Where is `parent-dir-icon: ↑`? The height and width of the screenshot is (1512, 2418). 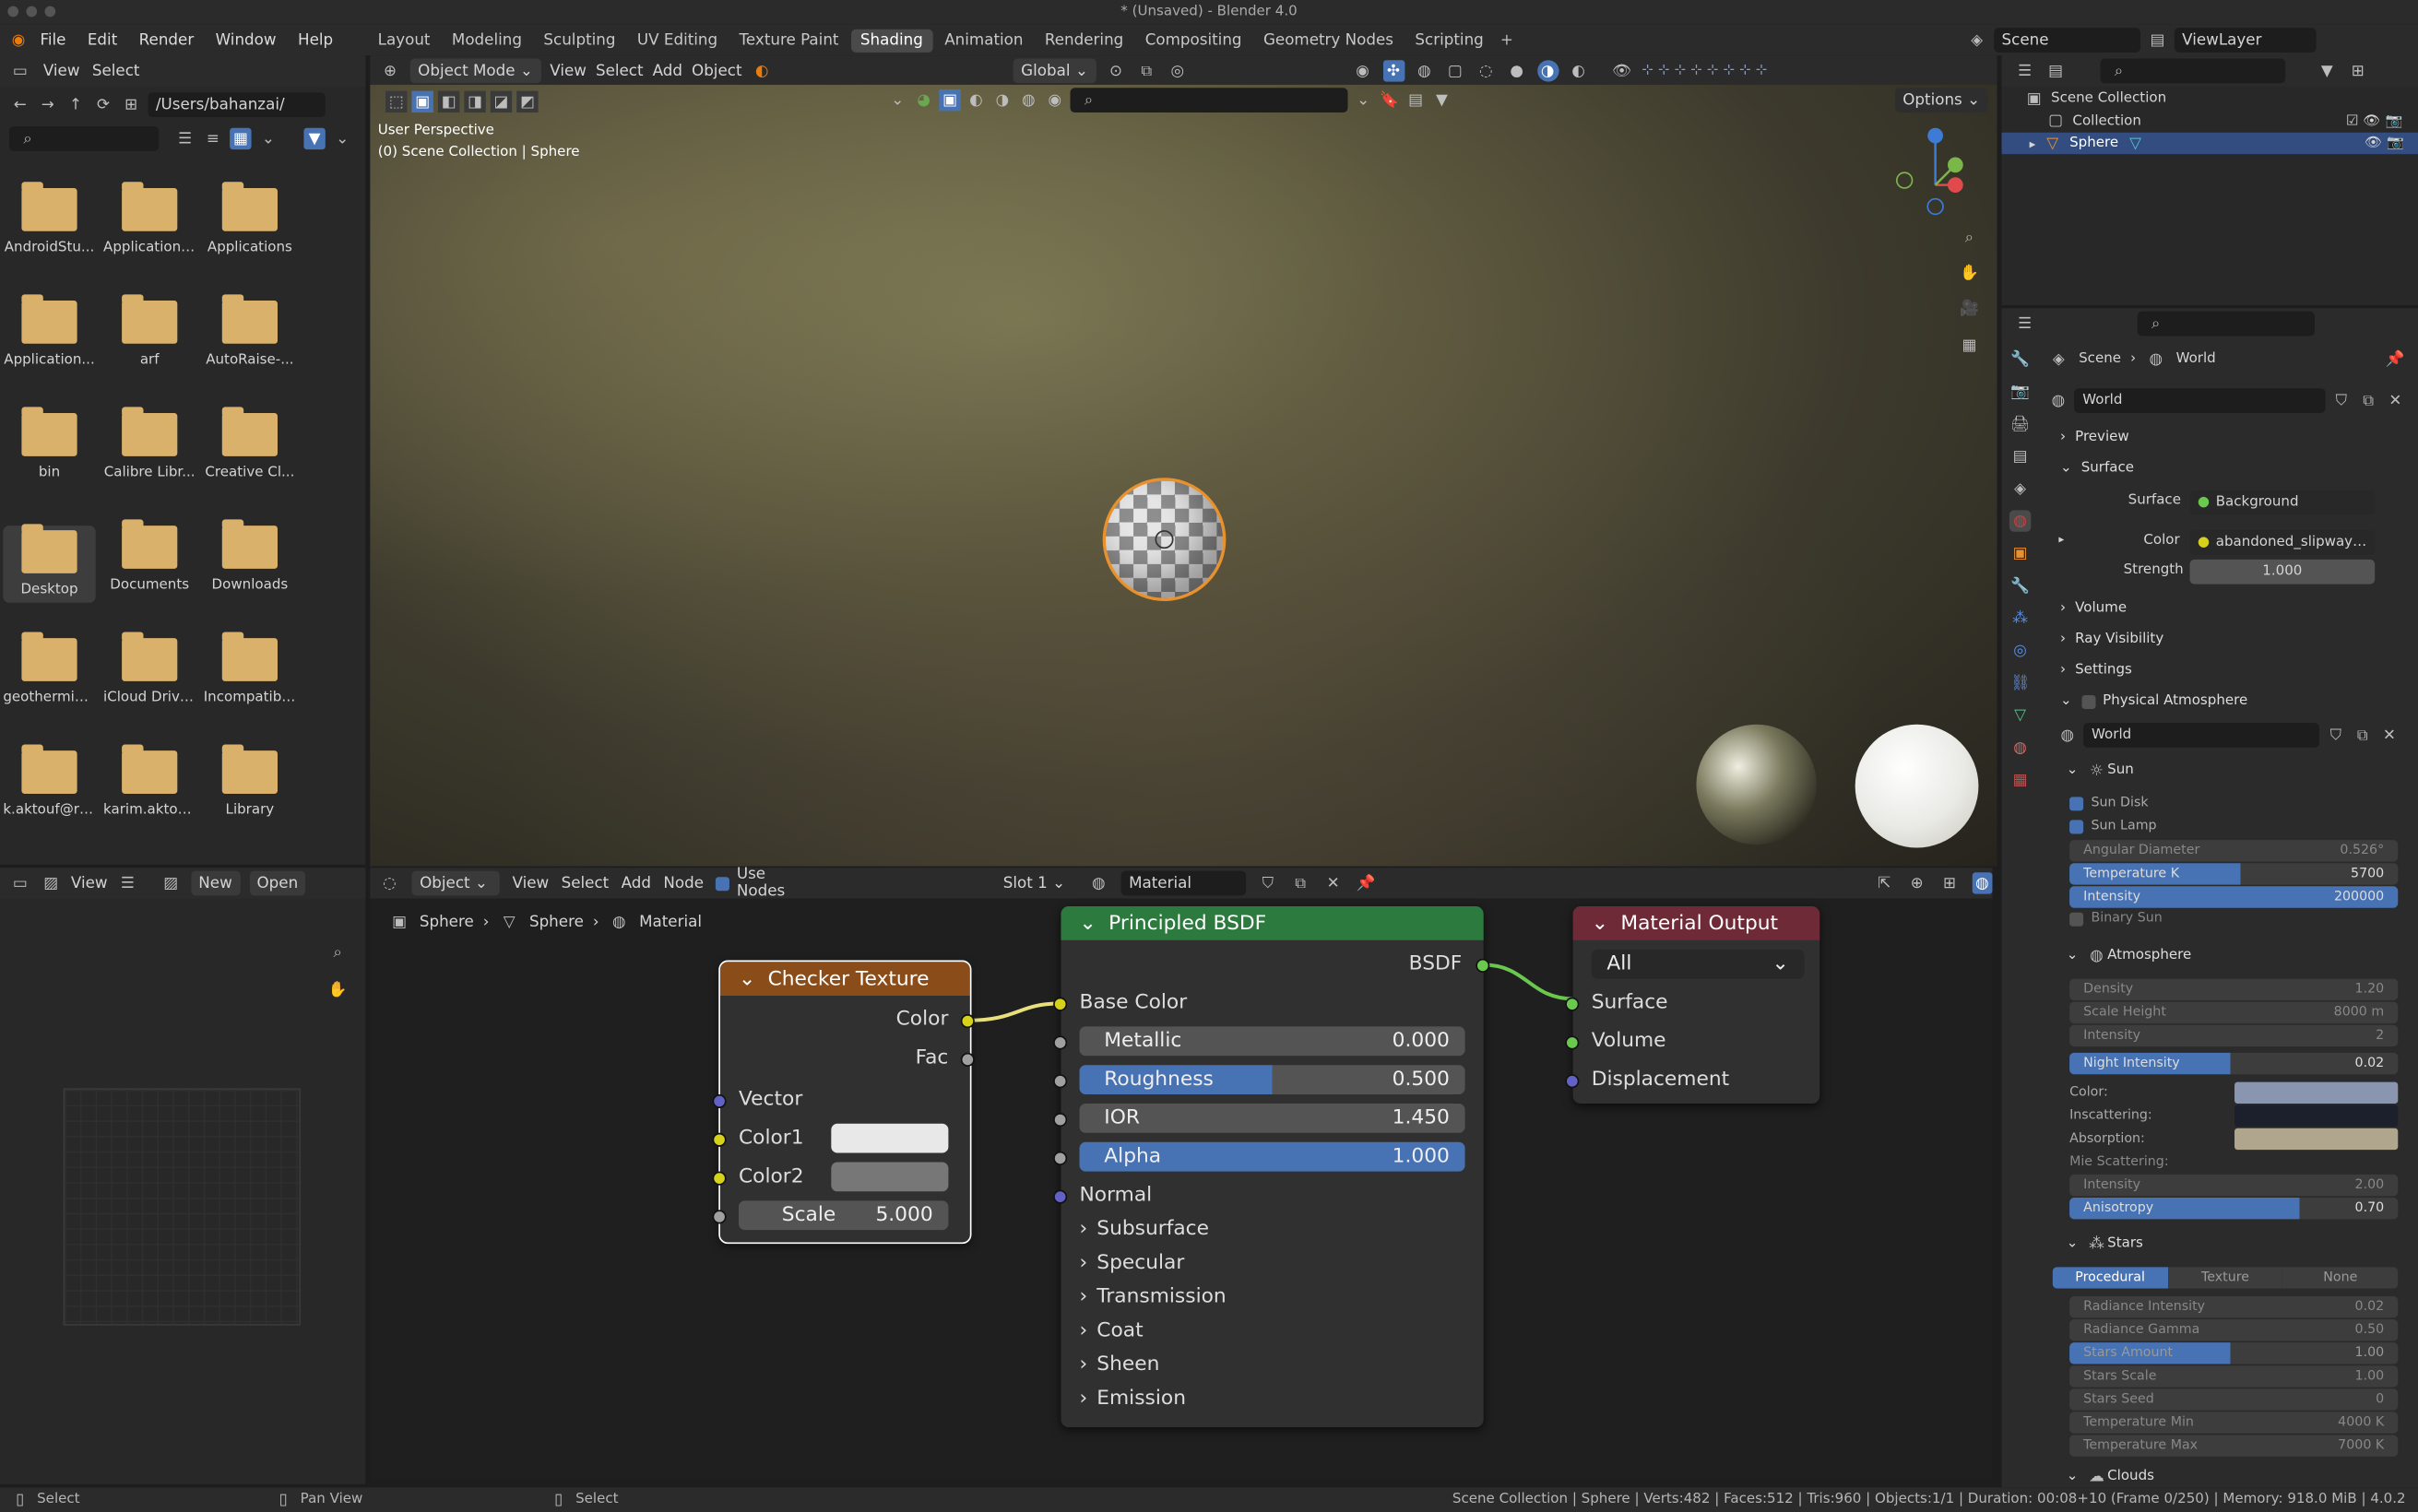
parent-dir-icon: ↑ is located at coordinates (75, 104).